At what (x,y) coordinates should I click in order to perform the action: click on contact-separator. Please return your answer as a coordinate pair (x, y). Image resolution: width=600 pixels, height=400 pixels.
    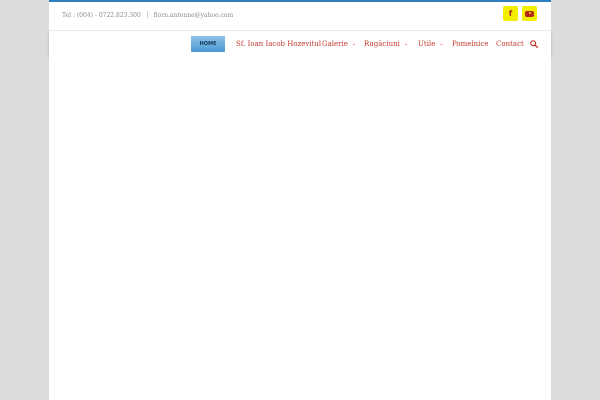
    Looking at the image, I should click on (147, 14).